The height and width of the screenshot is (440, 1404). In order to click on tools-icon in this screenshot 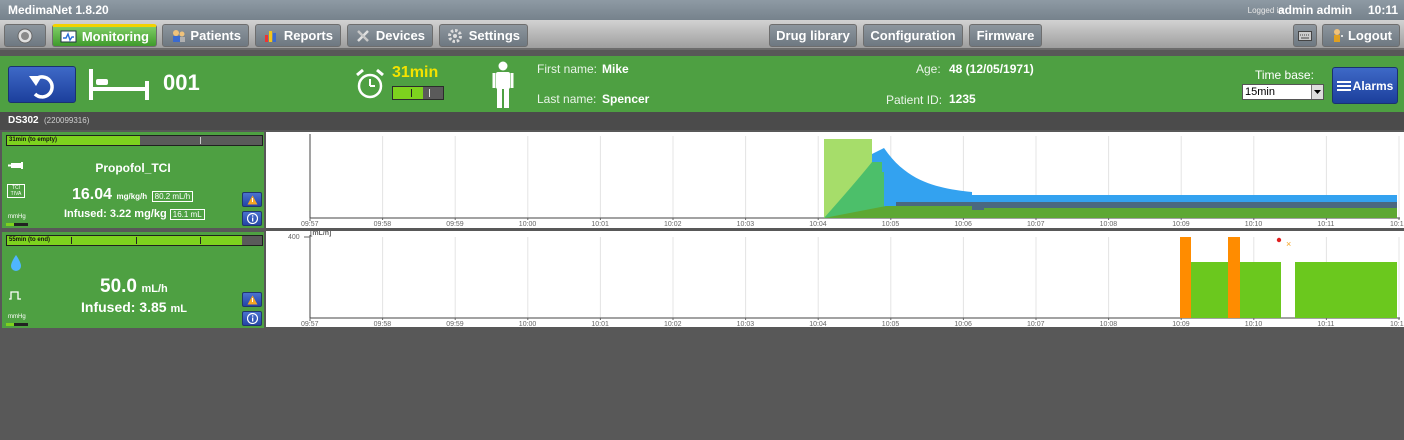, I will do `click(363, 36)`.